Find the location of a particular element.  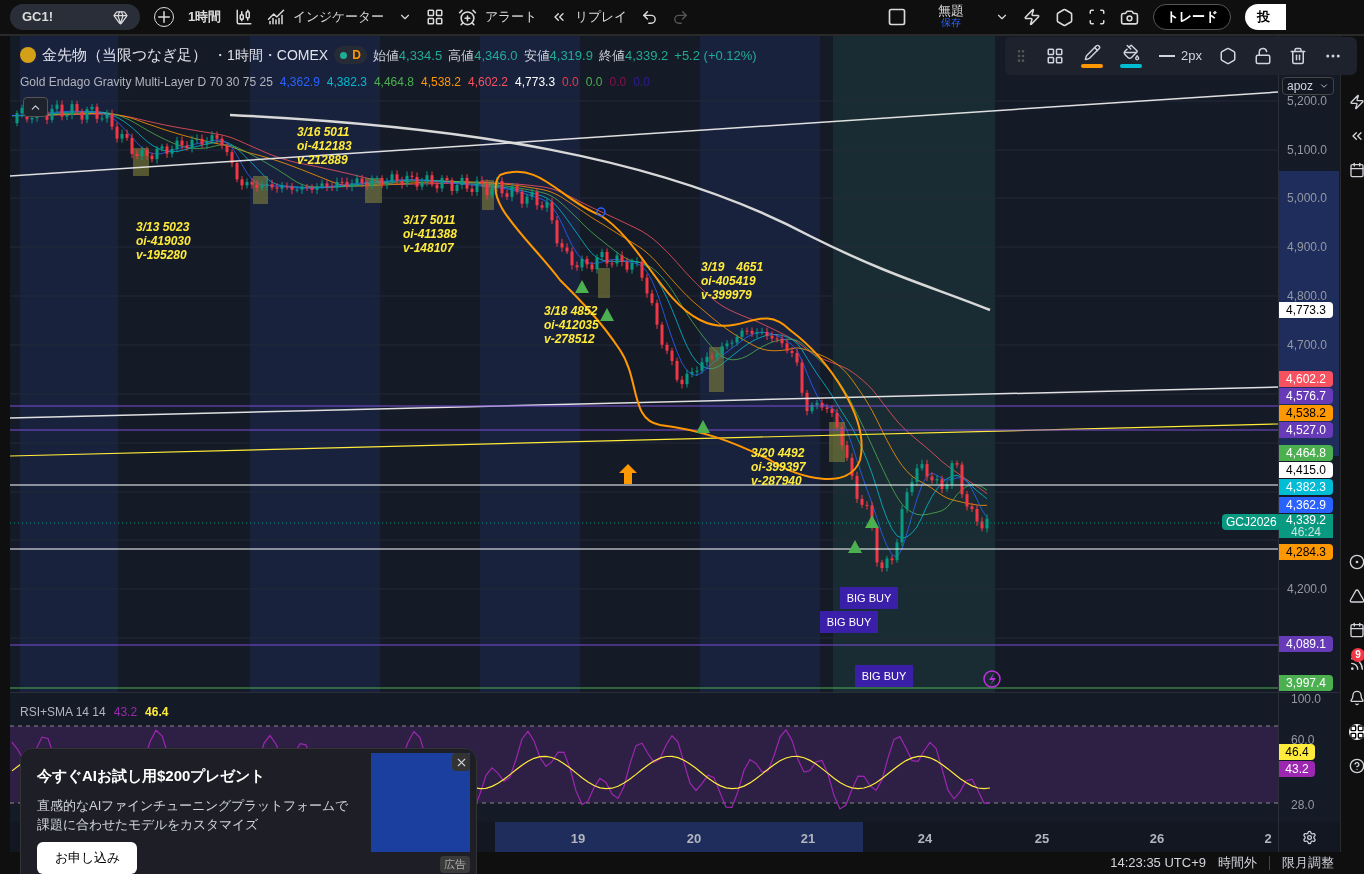

price-tag: 4,382.3 is located at coordinates (1306, 487).